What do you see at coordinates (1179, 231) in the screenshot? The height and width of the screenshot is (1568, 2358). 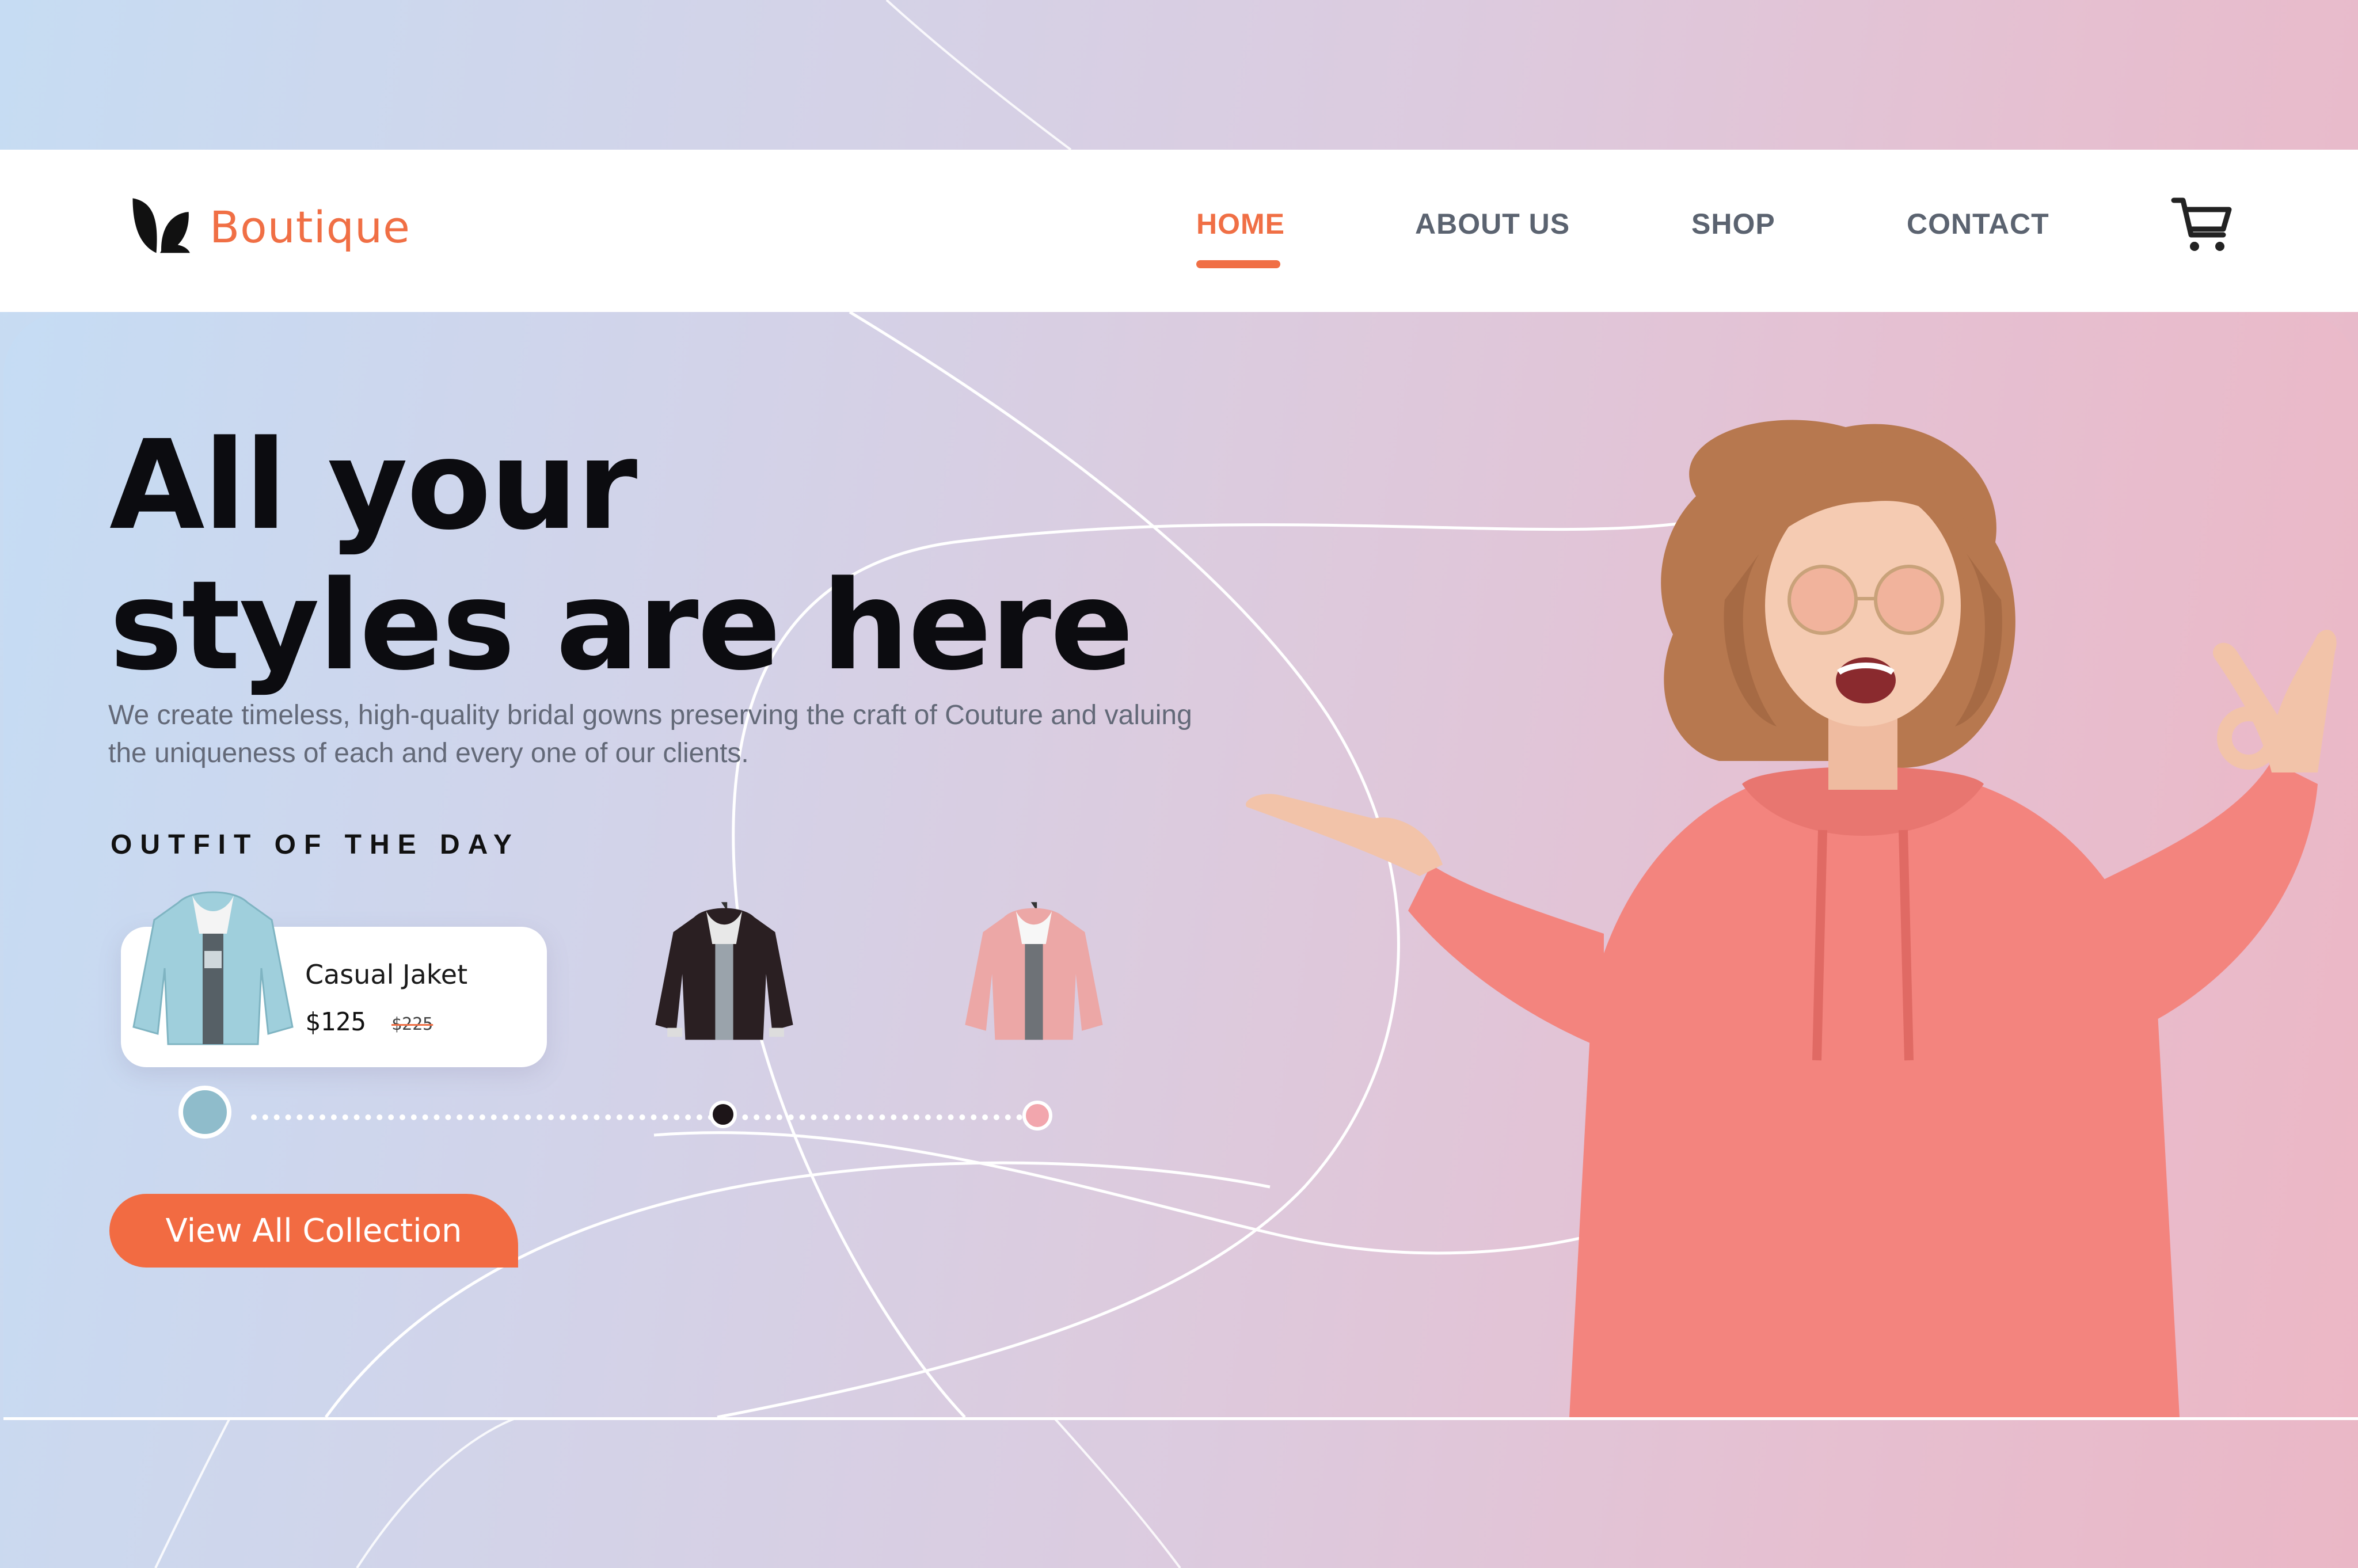 I see `top-navbar: Boutique HOME ABOUT US SHOP CONTACT` at bounding box center [1179, 231].